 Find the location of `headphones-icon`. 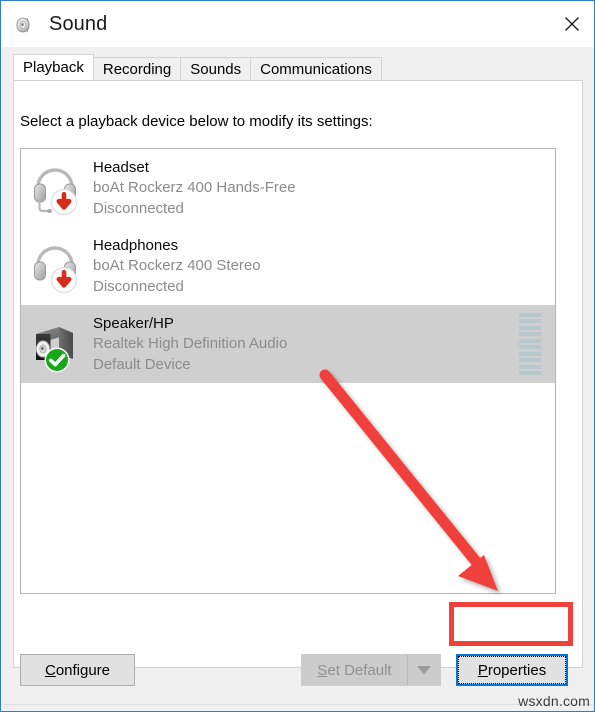

headphones-icon is located at coordinates (57, 266).